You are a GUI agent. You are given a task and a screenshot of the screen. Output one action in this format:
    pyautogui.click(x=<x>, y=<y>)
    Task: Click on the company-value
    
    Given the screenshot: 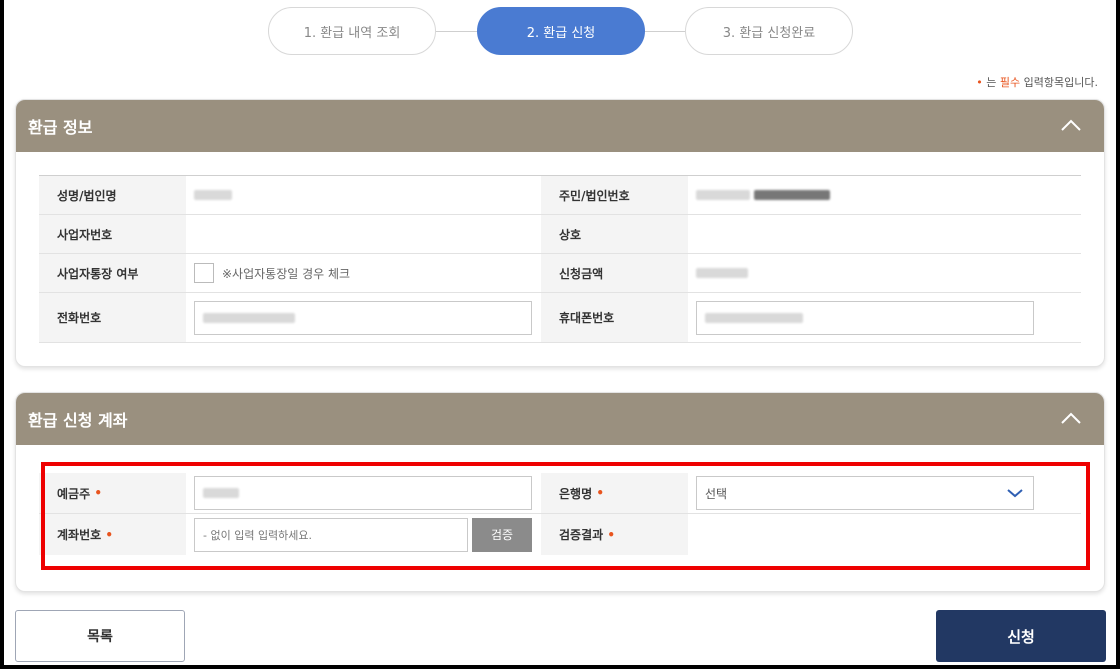 What is the action you would take?
    pyautogui.click(x=865, y=234)
    